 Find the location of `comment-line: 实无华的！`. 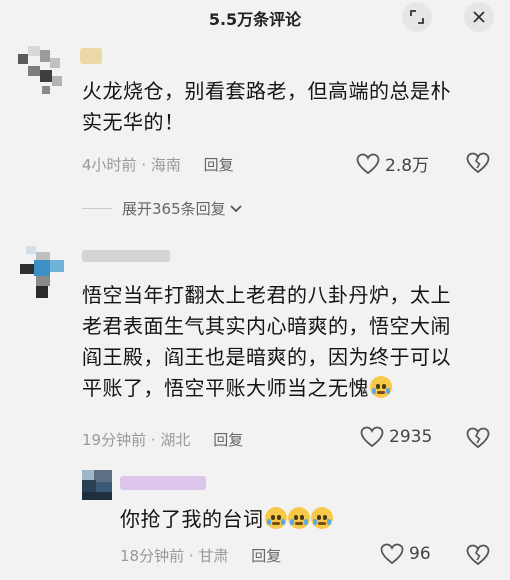

comment-line: 实无华的！ is located at coordinates (133, 122).